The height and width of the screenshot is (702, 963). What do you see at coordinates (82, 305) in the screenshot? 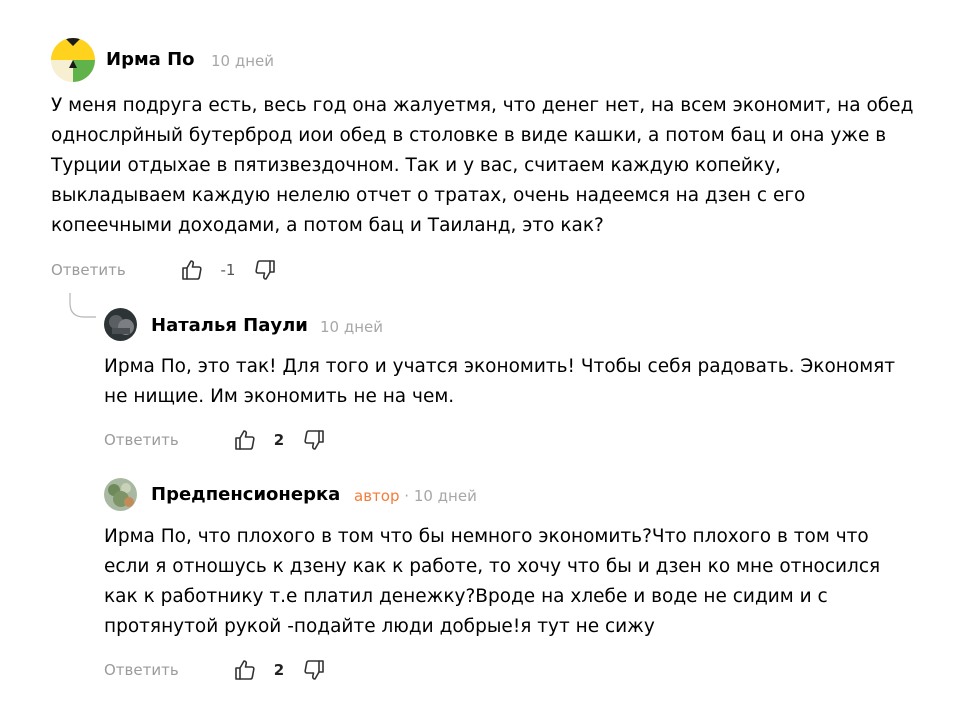
I see `thread-connector` at bounding box center [82, 305].